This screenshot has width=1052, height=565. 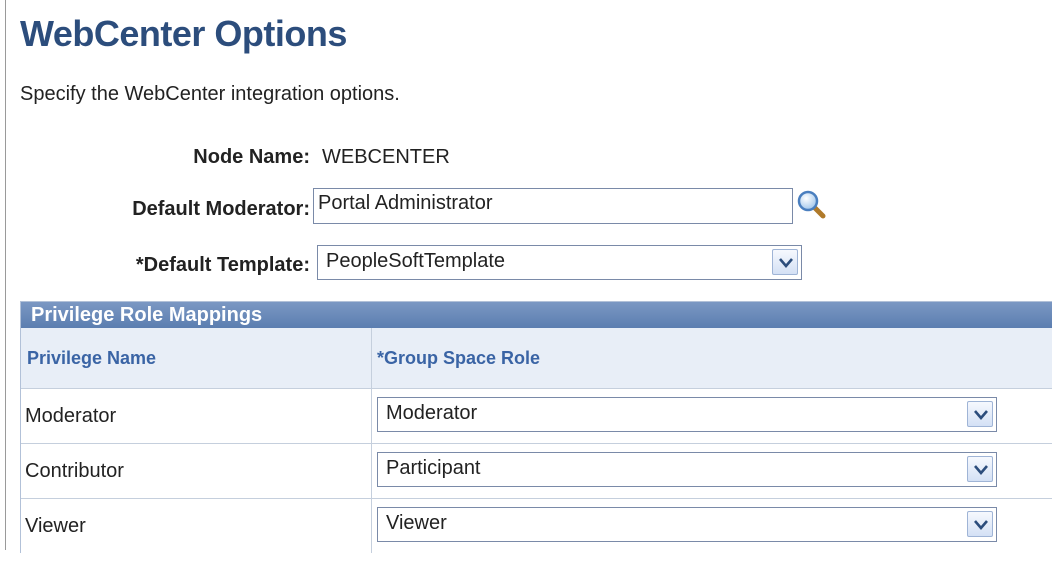 What do you see at coordinates (687, 469) in the screenshot?
I see `role-select-contributor: Participant` at bounding box center [687, 469].